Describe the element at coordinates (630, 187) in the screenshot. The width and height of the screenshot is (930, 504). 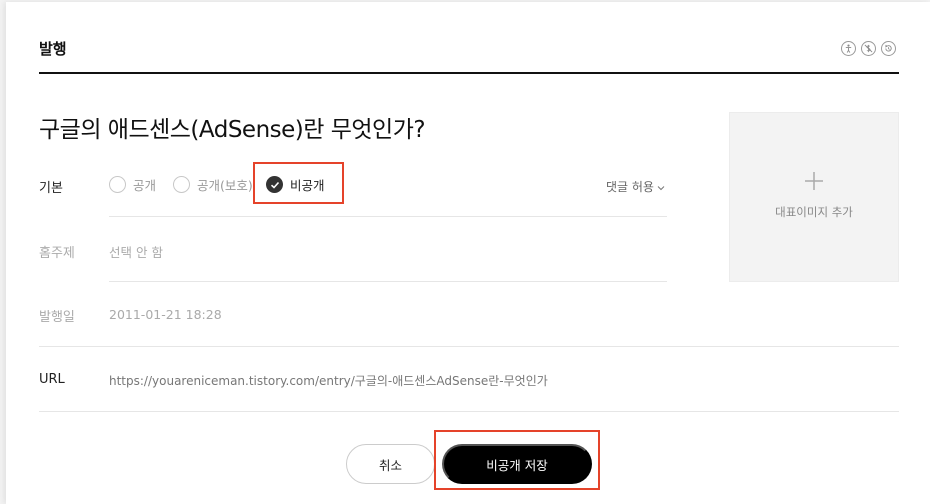
I see `comment-toggle-label: 댓글 허용` at that location.